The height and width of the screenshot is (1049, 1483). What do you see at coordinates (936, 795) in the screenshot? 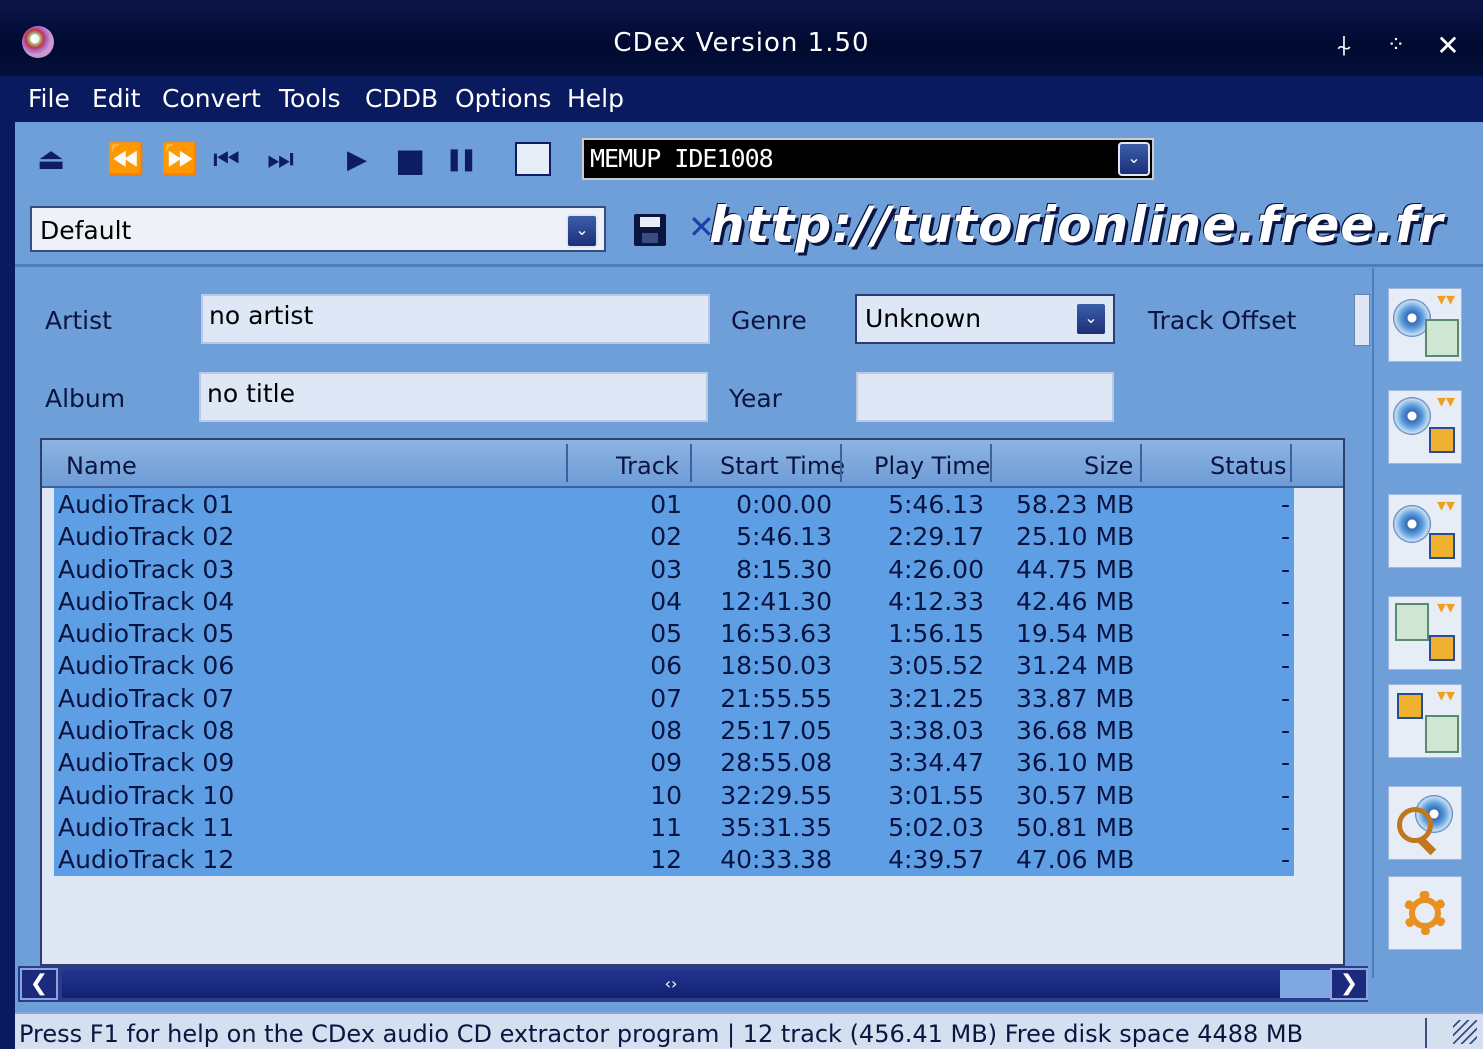
I see `play-time-cell: 3:01.55` at bounding box center [936, 795].